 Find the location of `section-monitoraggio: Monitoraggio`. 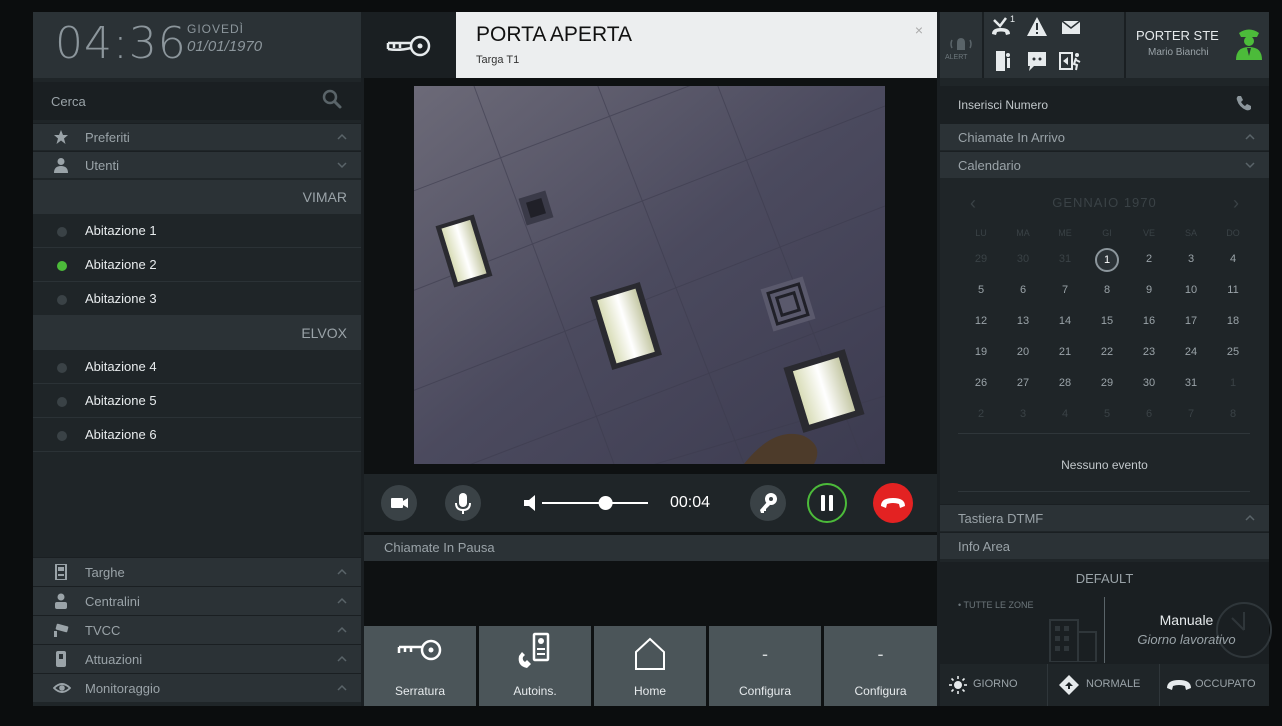

section-monitoraggio: Monitoraggio is located at coordinates (197, 687).